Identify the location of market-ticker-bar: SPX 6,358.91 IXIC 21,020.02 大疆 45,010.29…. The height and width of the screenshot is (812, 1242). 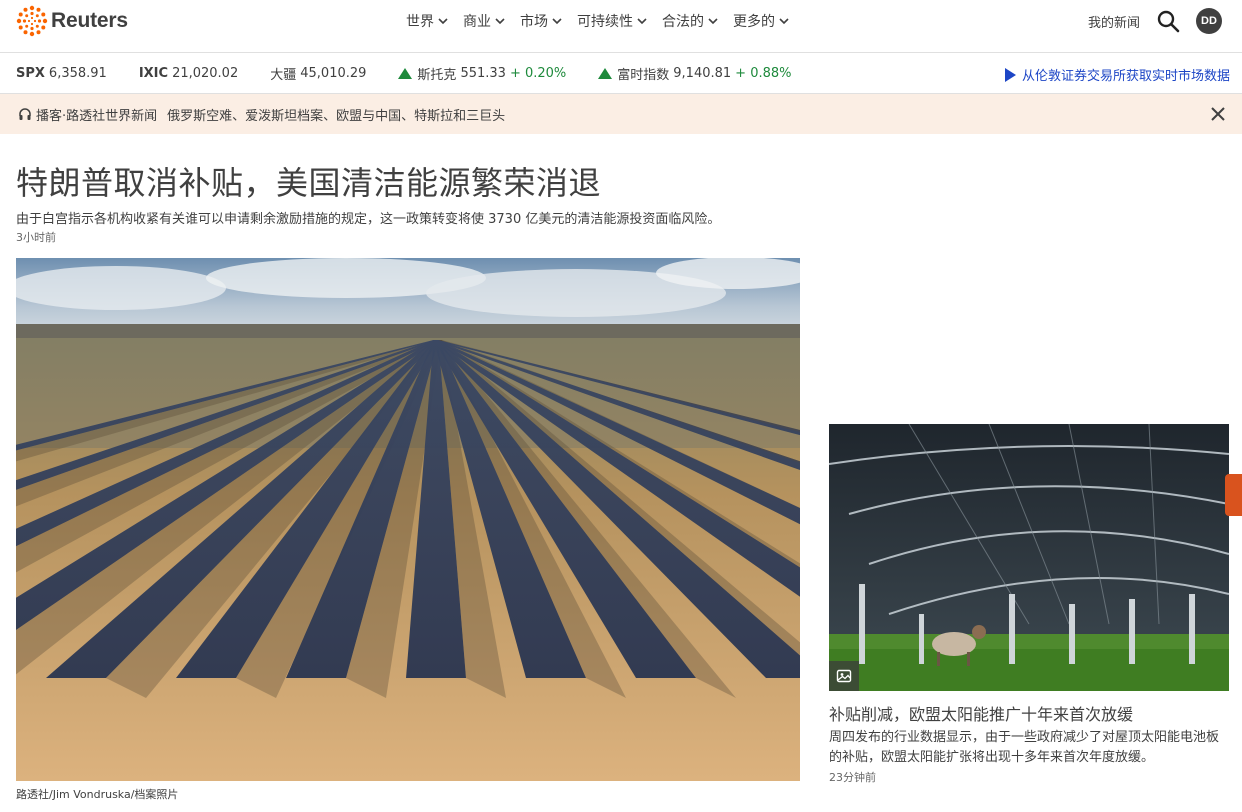
(621, 73).